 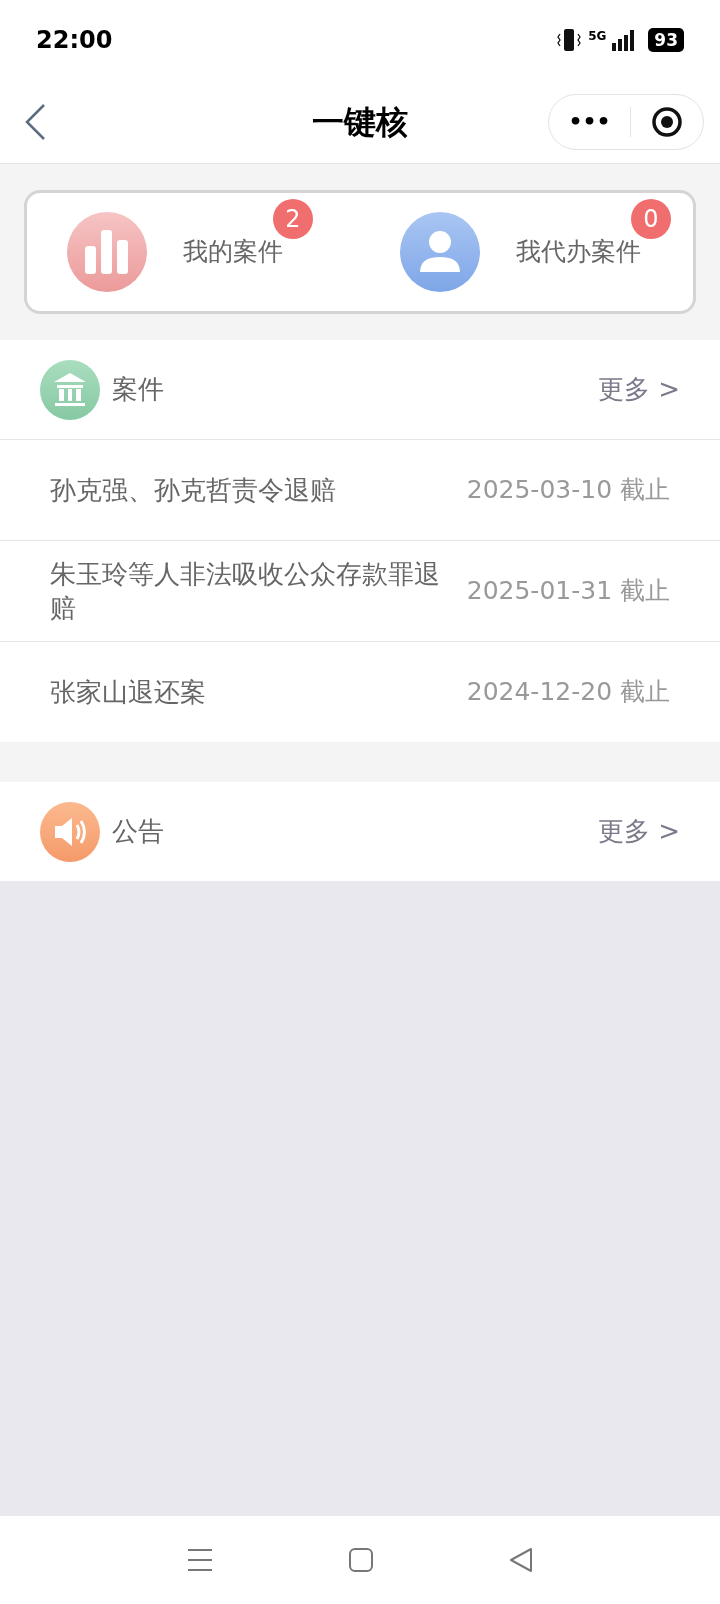 I want to click on case-title: 孙克强、孙克哲责令退赔, so click(x=193, y=490).